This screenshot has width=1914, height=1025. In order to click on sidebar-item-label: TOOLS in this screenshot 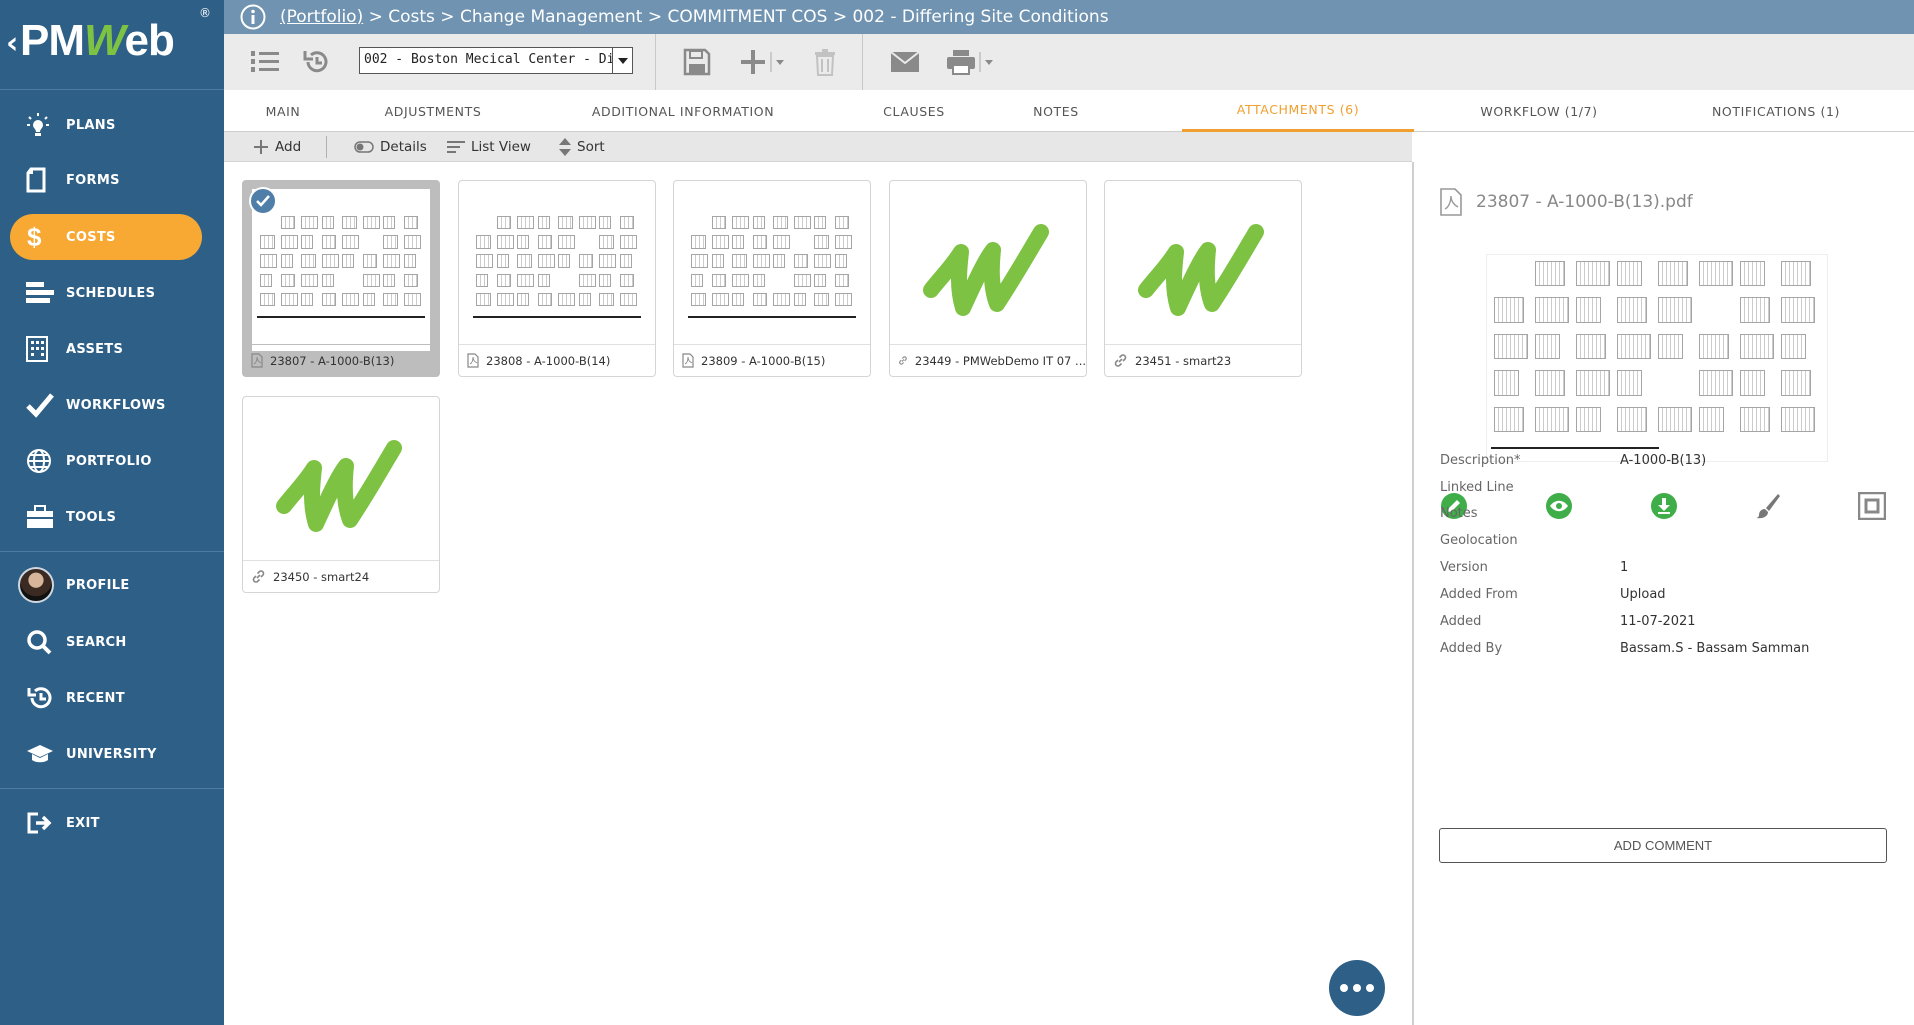, I will do `click(91, 517)`.